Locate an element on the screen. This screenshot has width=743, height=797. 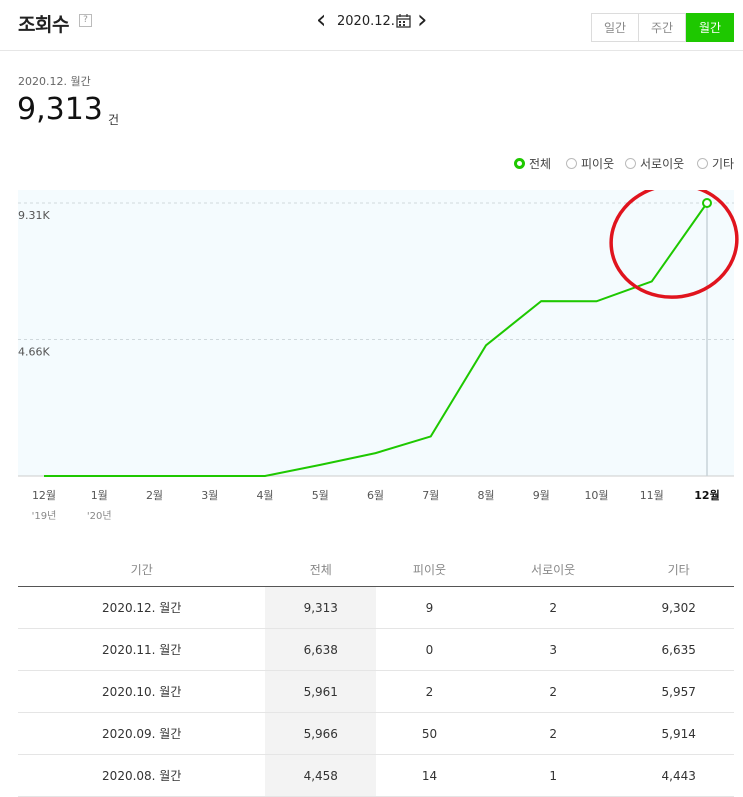
cell-neighbor: 14 is located at coordinates (429, 775).